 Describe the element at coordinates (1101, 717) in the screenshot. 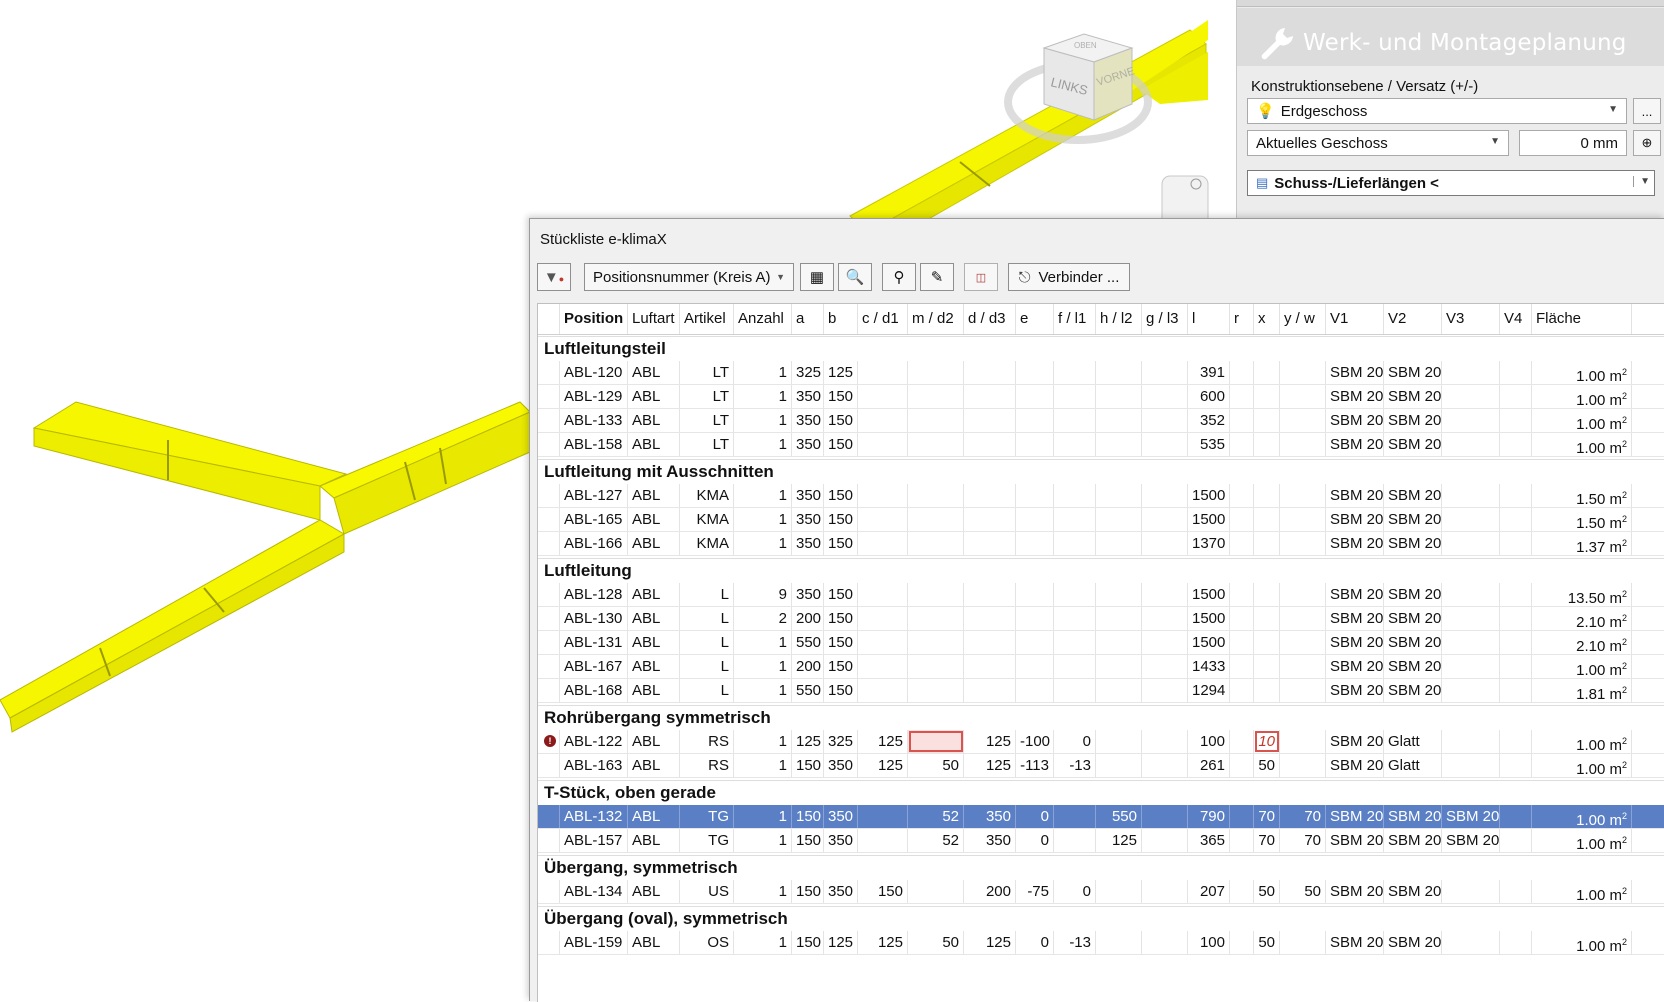

I see `group-header: Rohrübergang symmetrisch` at that location.